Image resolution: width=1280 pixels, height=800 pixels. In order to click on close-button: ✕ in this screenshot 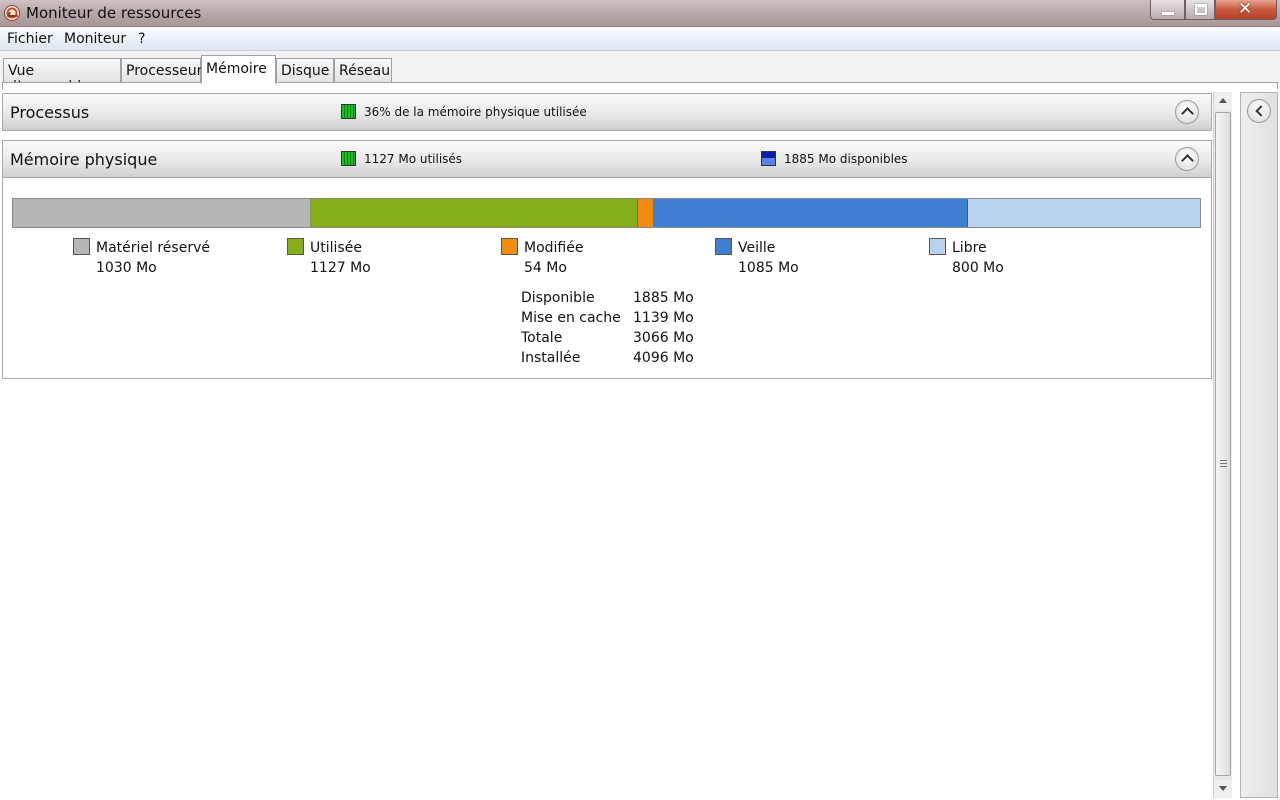, I will do `click(1246, 10)`.